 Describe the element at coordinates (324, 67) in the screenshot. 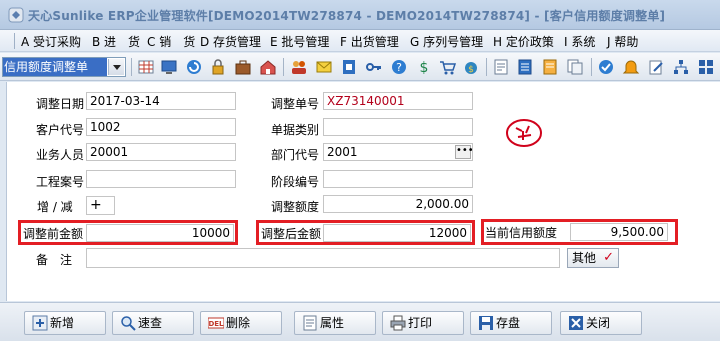

I see `mail-icon` at that location.